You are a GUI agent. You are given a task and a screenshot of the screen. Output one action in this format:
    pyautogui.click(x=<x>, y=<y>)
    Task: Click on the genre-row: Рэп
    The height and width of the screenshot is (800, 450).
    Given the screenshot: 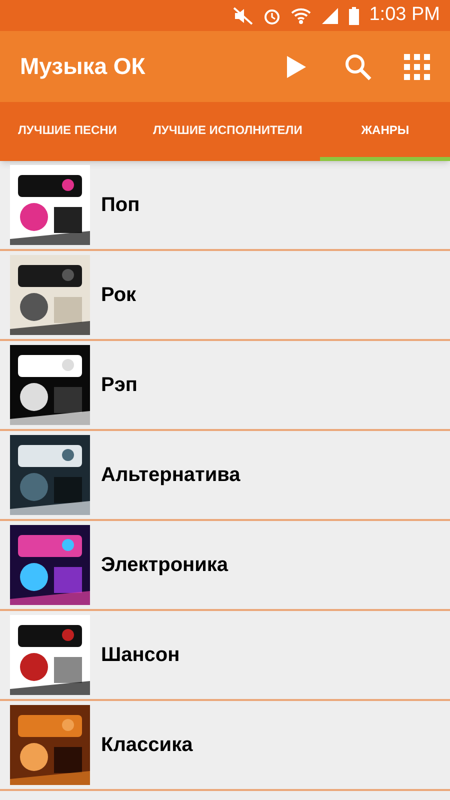 What is the action you would take?
    pyautogui.click(x=225, y=386)
    